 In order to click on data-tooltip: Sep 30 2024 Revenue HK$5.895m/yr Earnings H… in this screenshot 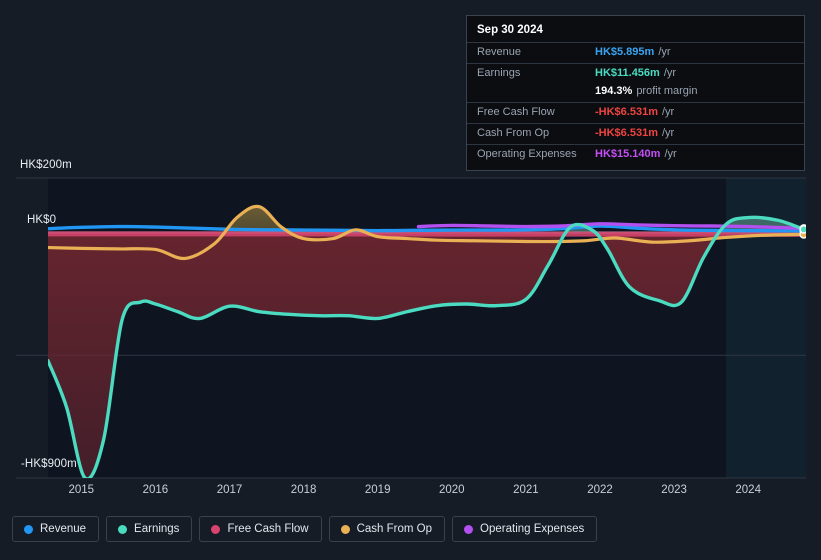, I will do `click(635, 93)`.